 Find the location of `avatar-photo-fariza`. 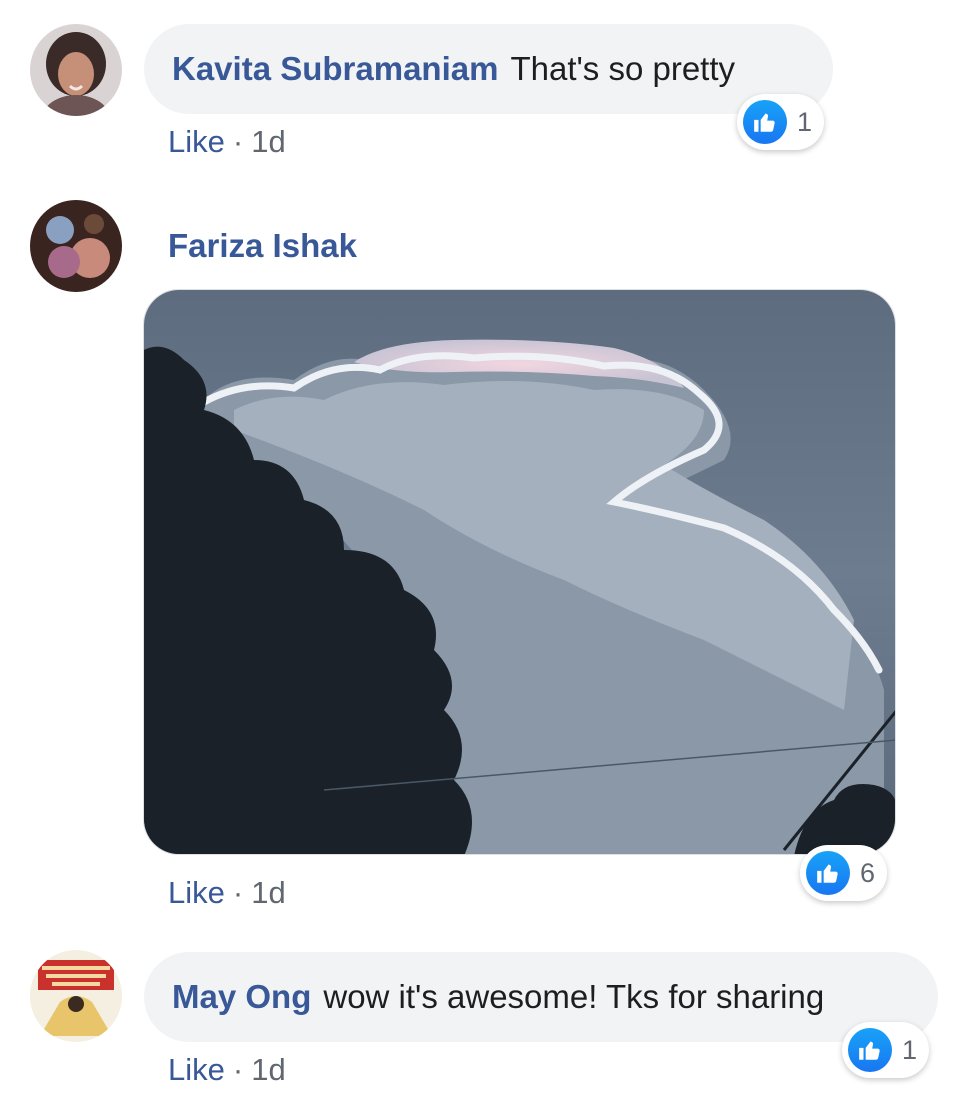

avatar-photo-fariza is located at coordinates (76, 246).